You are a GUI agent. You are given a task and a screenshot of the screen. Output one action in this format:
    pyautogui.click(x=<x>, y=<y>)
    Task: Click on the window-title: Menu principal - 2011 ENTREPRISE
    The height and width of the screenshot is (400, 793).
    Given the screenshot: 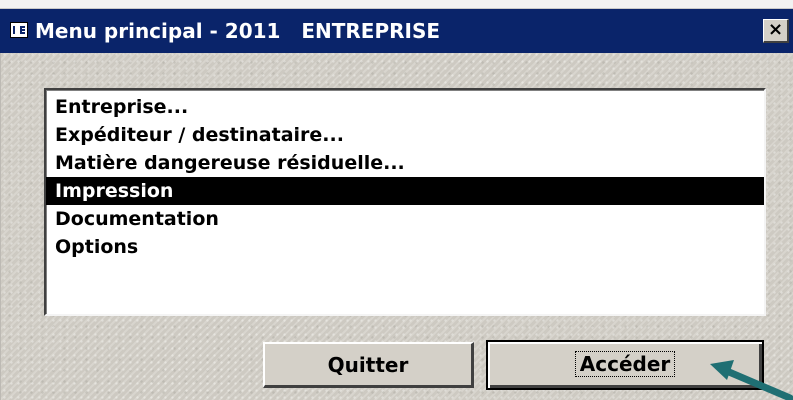 What is the action you would take?
    pyautogui.click(x=238, y=31)
    